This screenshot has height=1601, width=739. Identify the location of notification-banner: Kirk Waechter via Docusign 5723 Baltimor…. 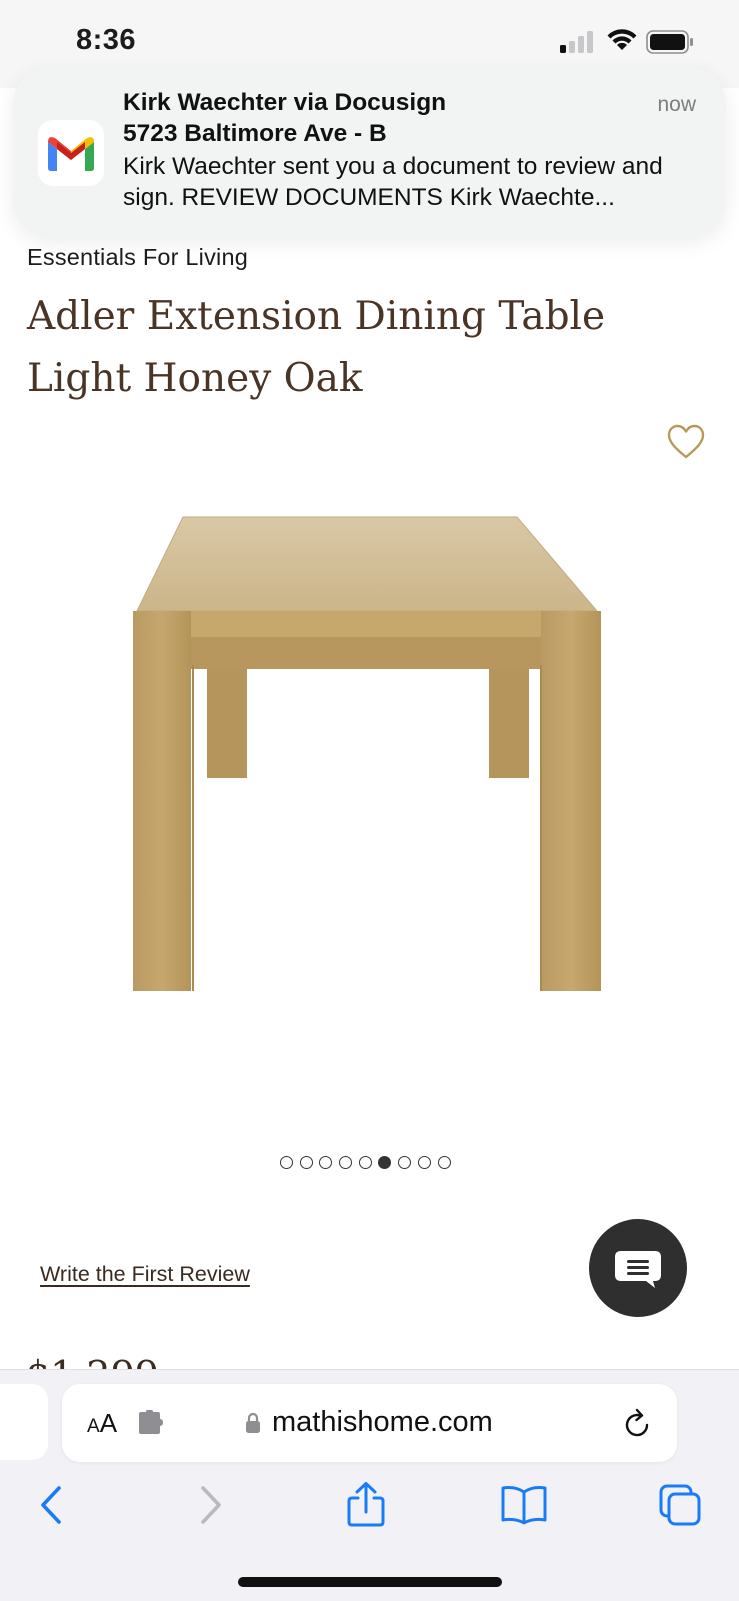
(369, 152).